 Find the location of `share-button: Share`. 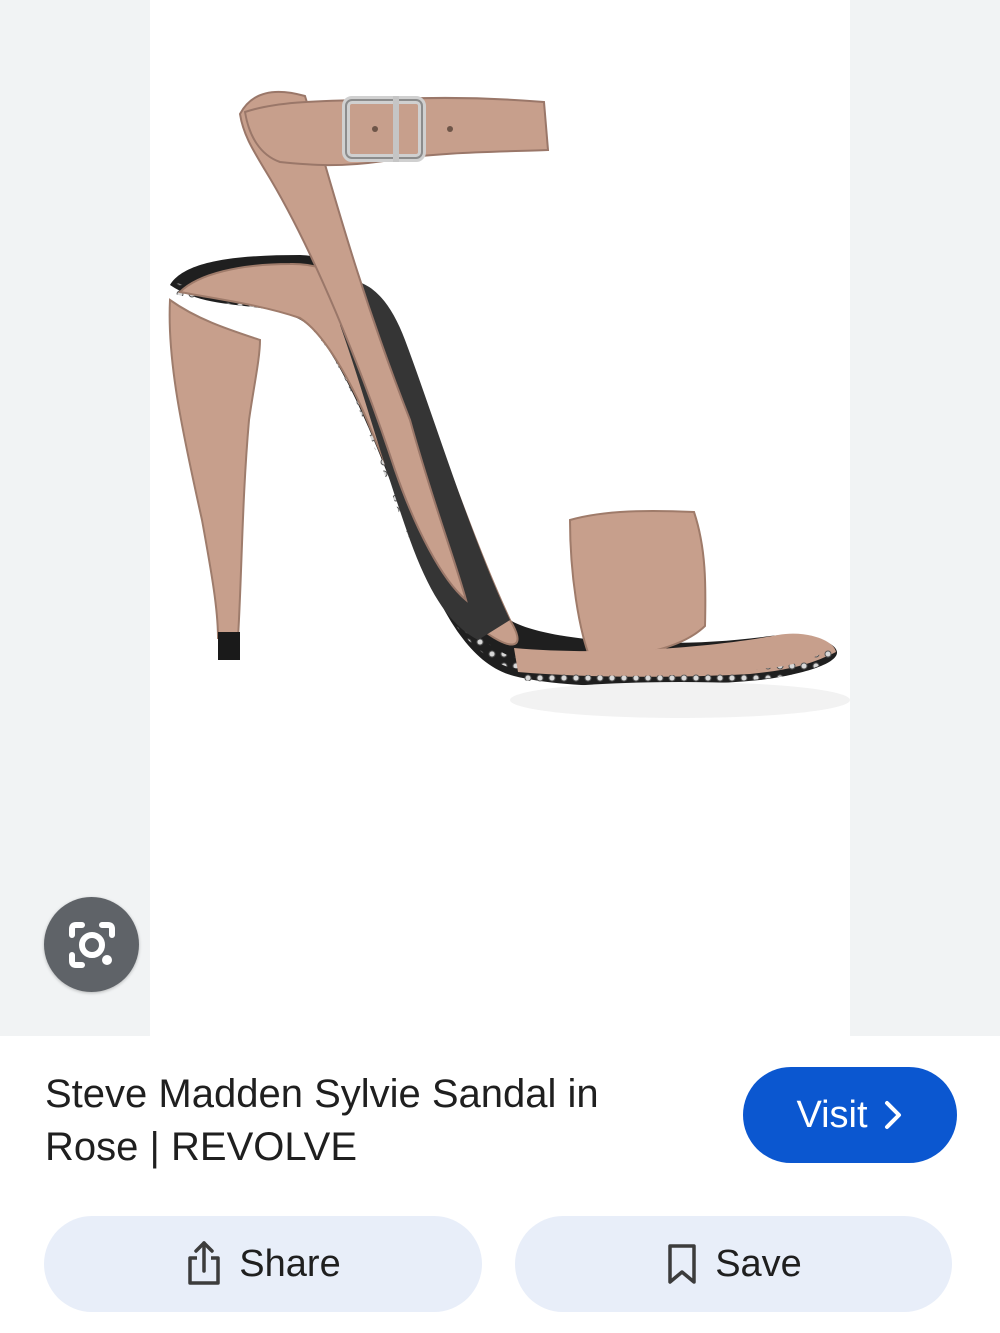

share-button: Share is located at coordinates (263, 1264).